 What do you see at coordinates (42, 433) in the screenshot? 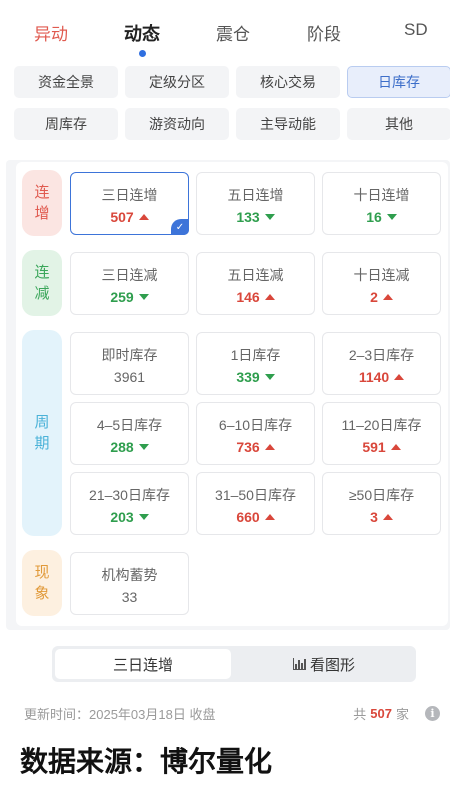
I see `group-label-period: 周期` at bounding box center [42, 433].